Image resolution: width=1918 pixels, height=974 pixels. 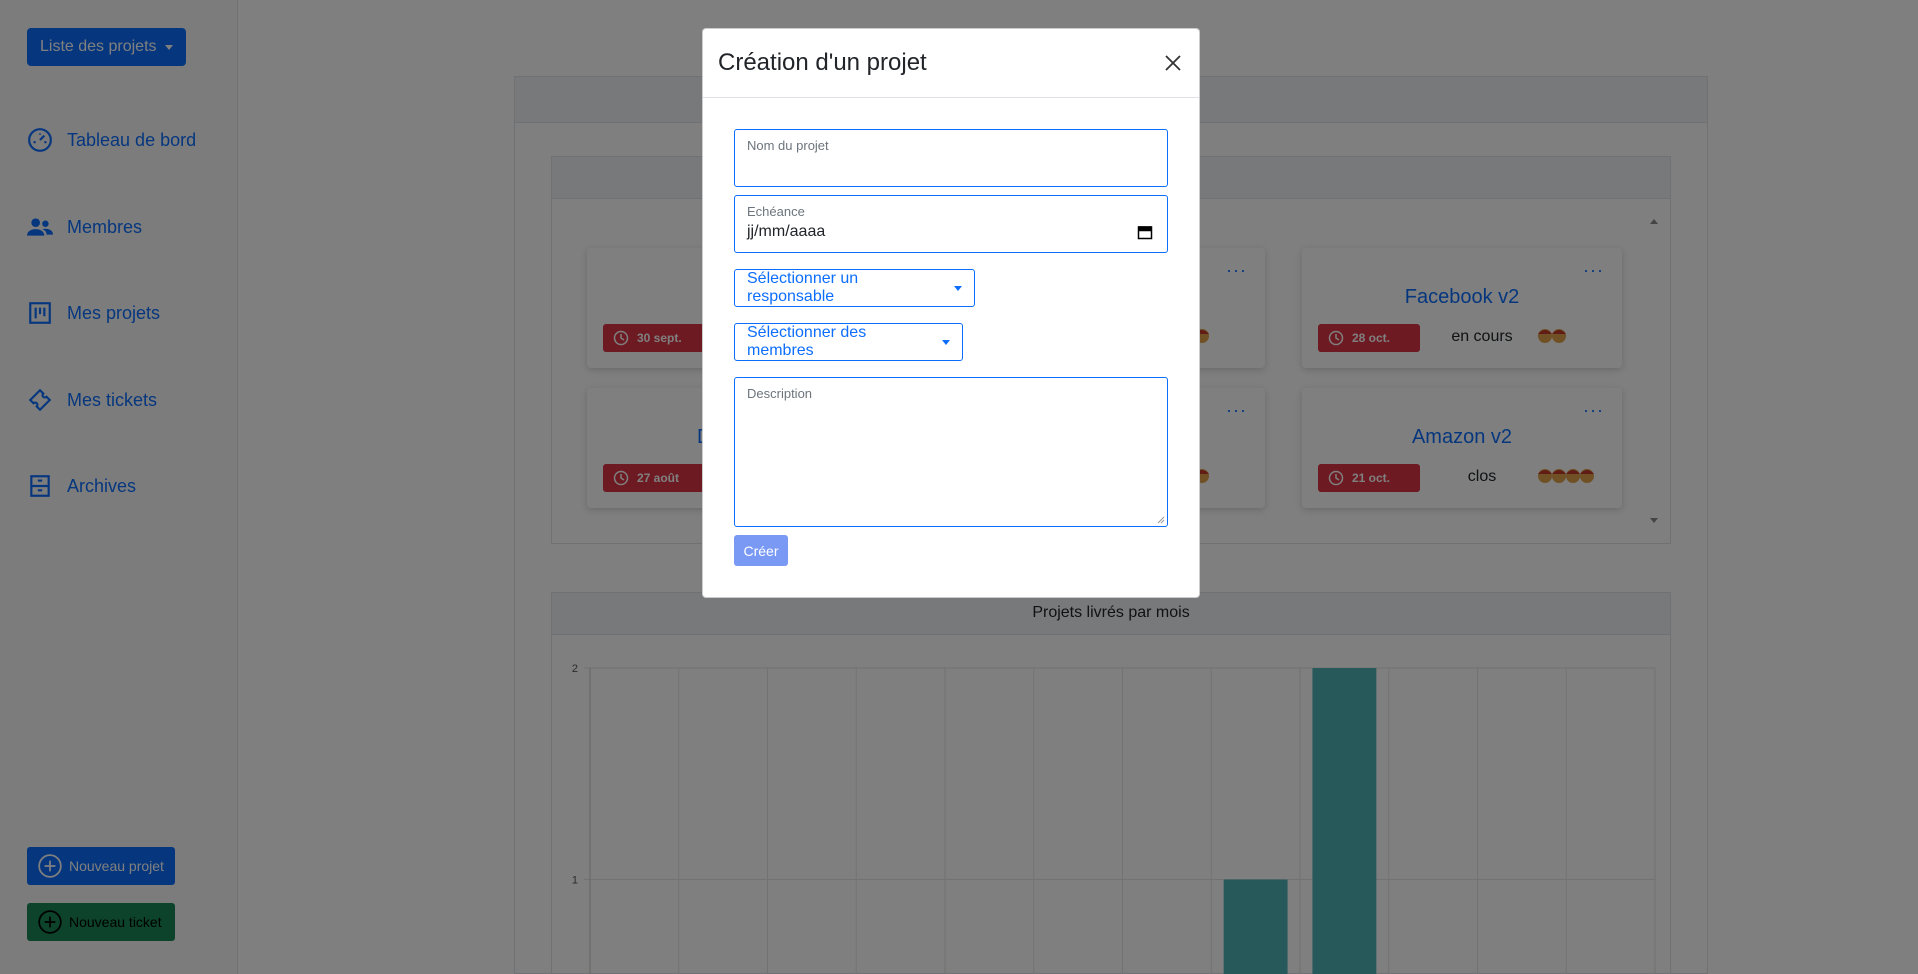 What do you see at coordinates (951, 158) in the screenshot?
I see `project-name-field: Nom du projet` at bounding box center [951, 158].